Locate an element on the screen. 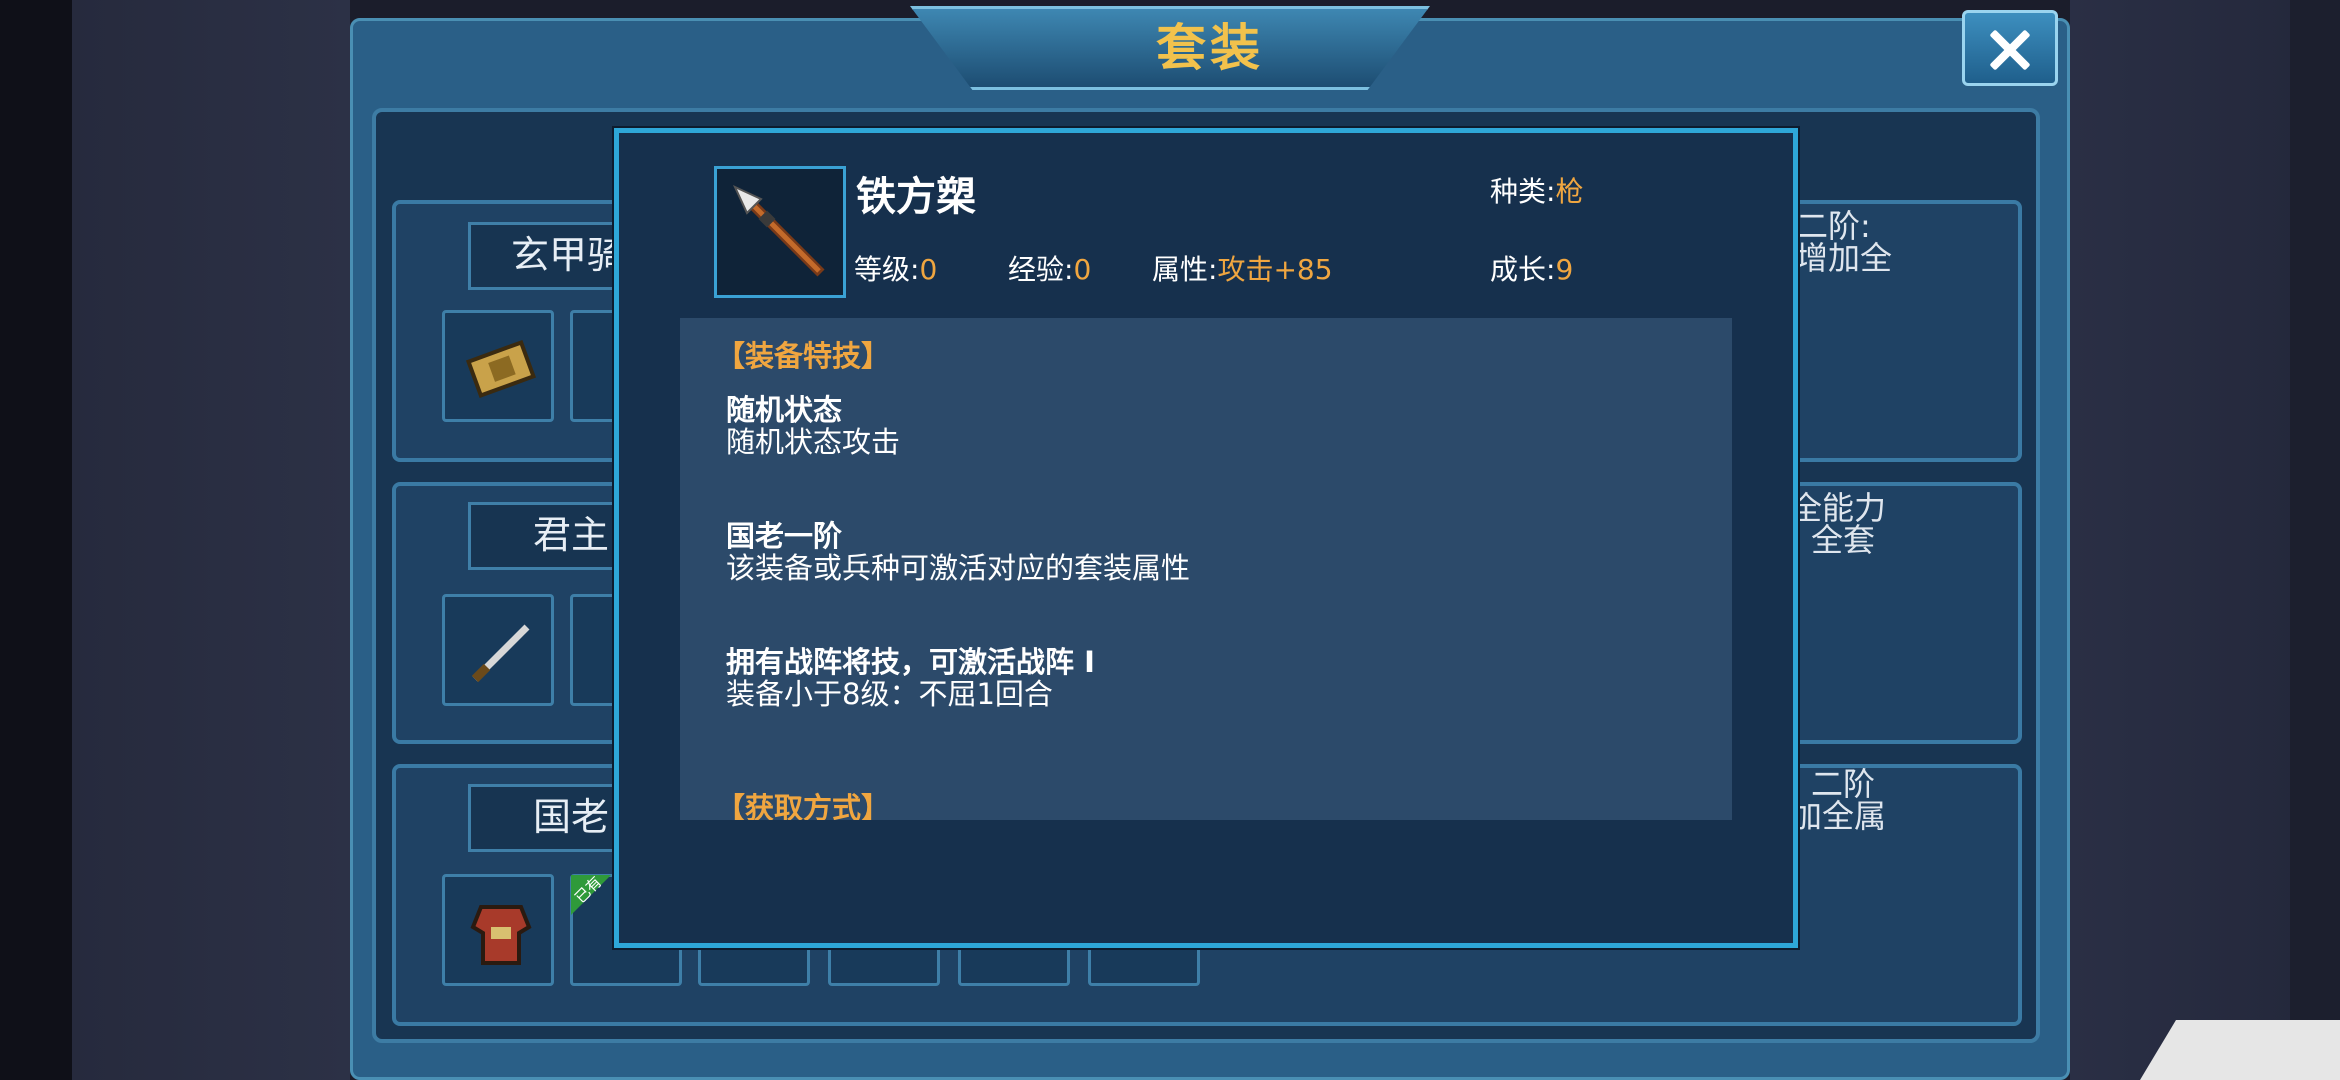 The image size is (2340, 1080). set-effect-text-2: 全能力: 全套 is located at coordinates (1838, 524).